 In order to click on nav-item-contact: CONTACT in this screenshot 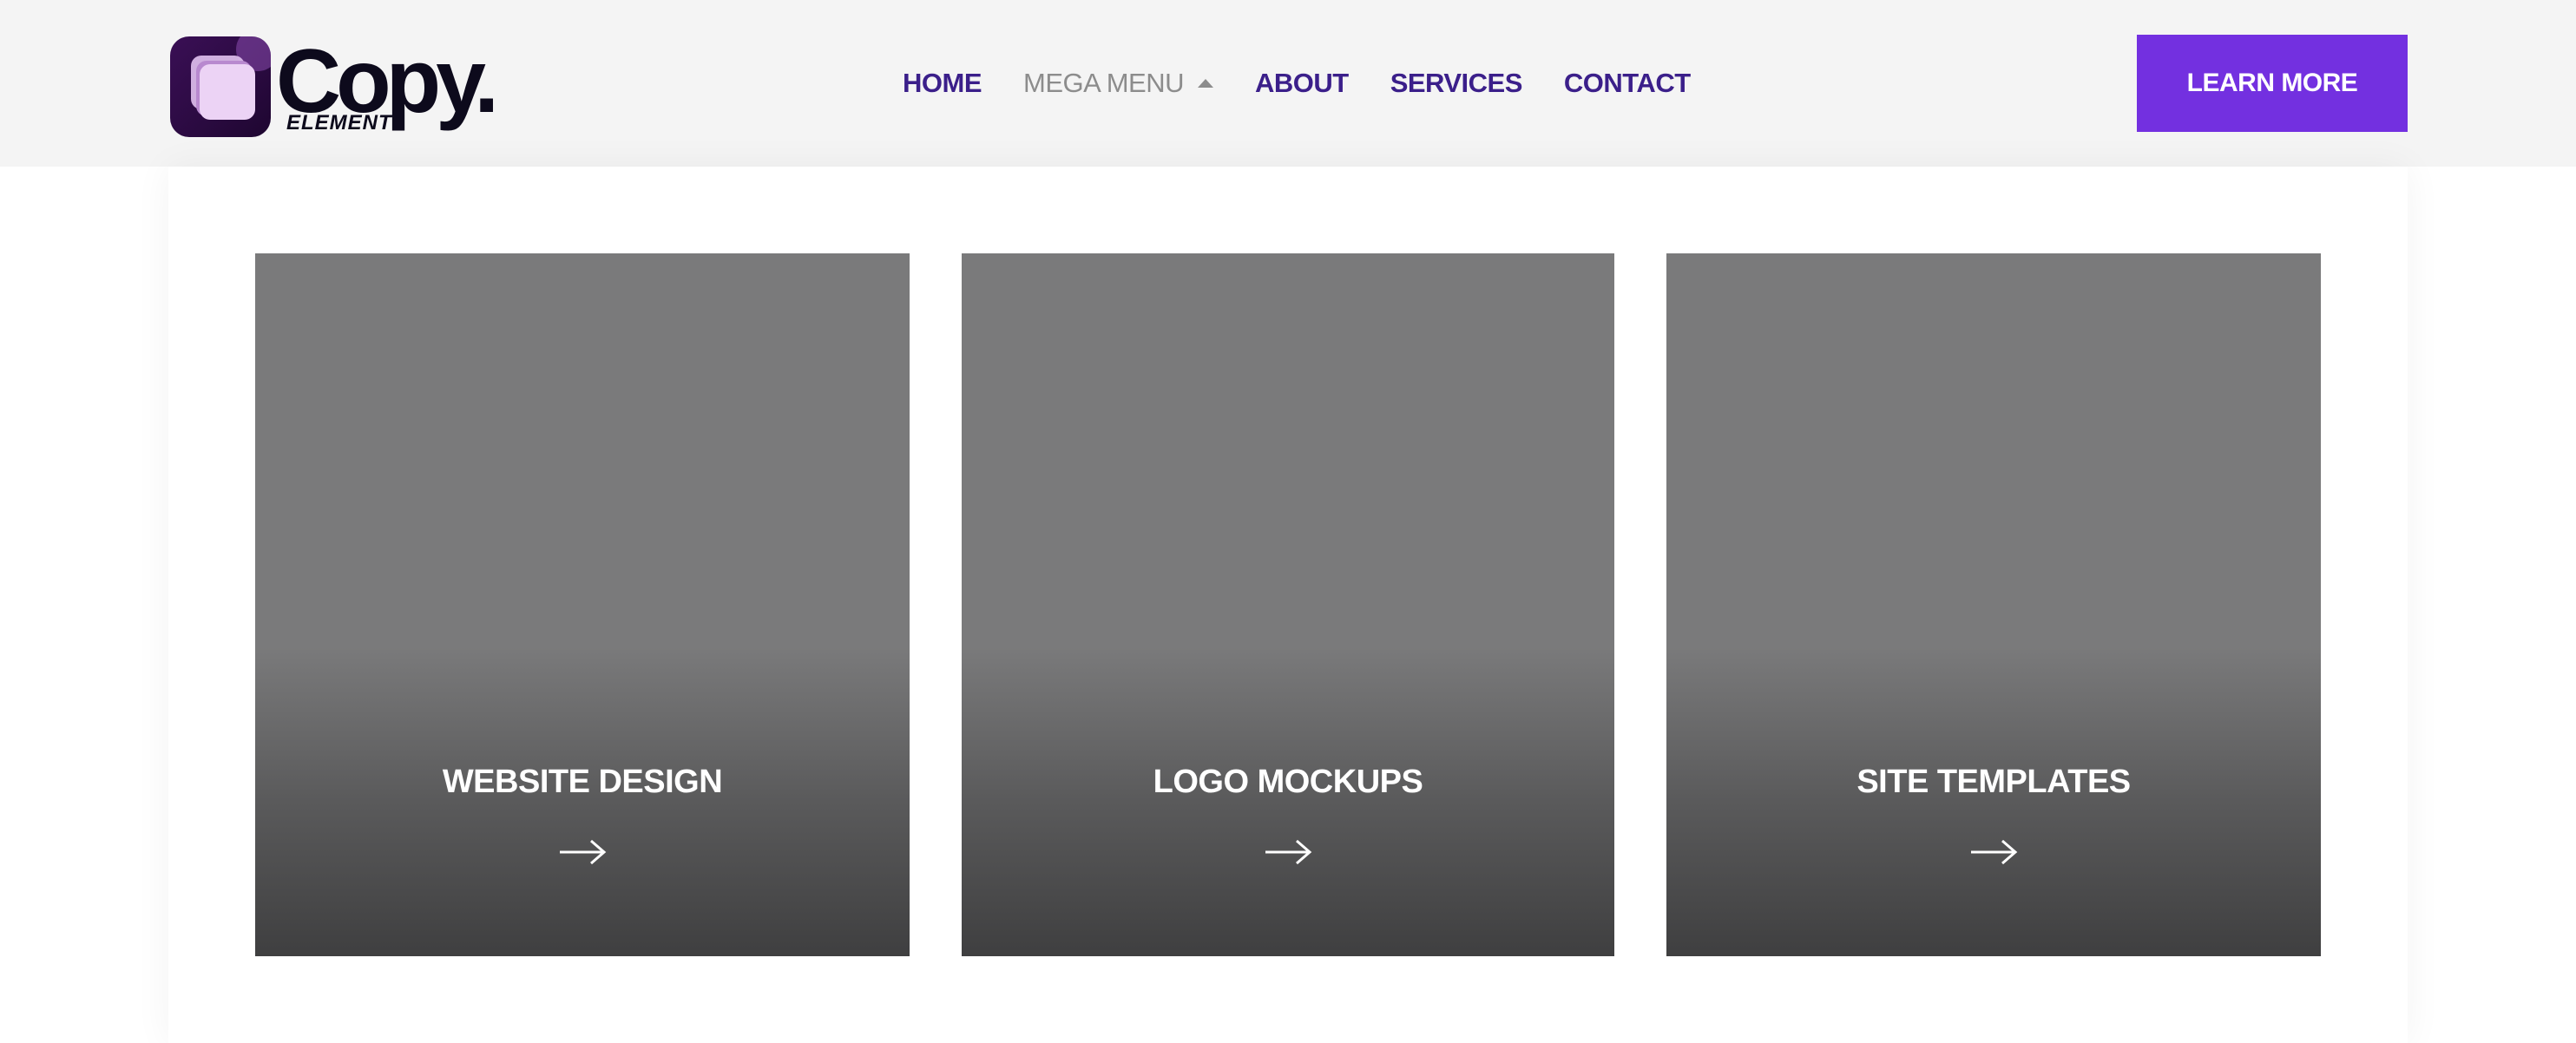, I will do `click(1628, 84)`.